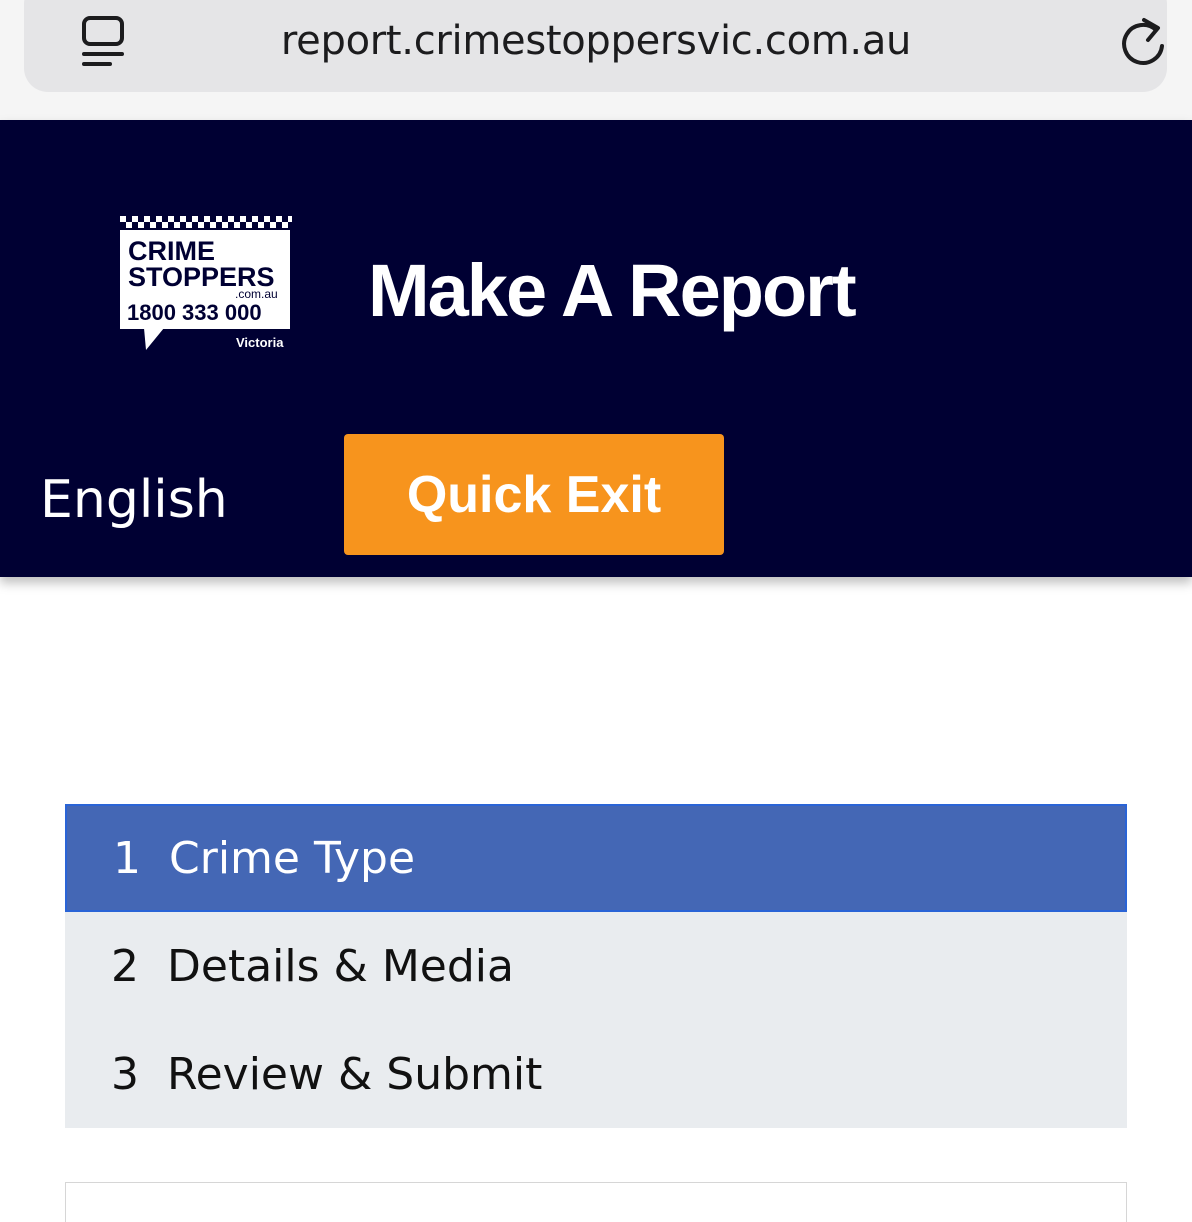  What do you see at coordinates (340, 966) in the screenshot?
I see `step-label: Details & Media` at bounding box center [340, 966].